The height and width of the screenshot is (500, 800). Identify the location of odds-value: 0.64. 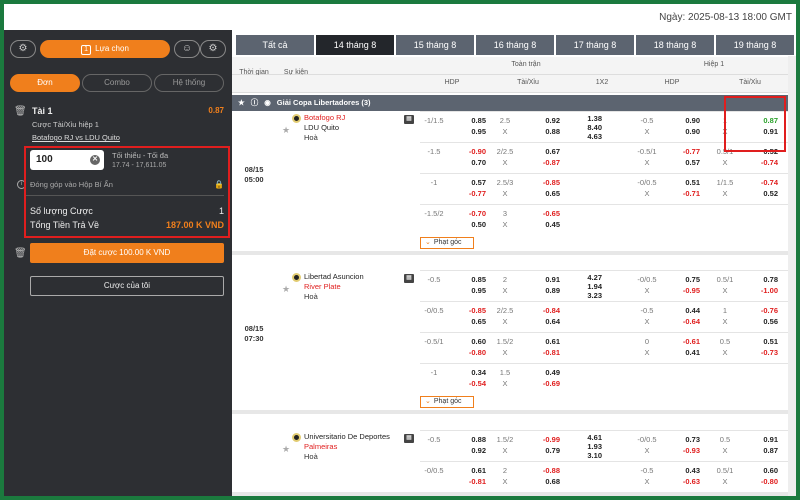
(542, 321).